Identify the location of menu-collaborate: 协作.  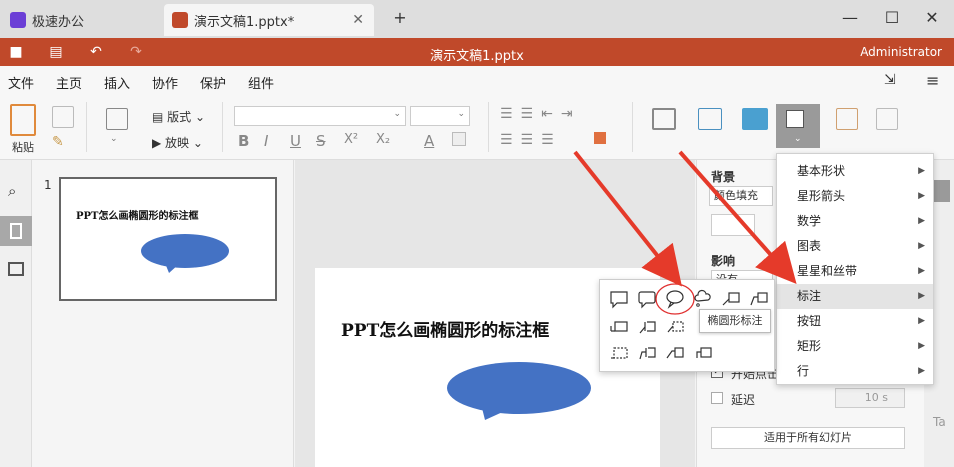
(165, 82).